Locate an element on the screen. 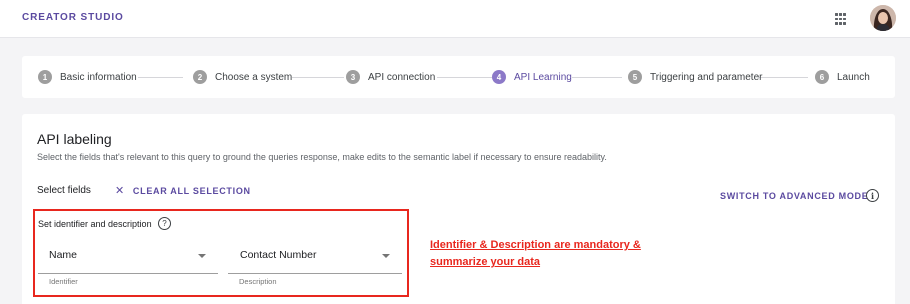  step-number: 5 is located at coordinates (635, 77).